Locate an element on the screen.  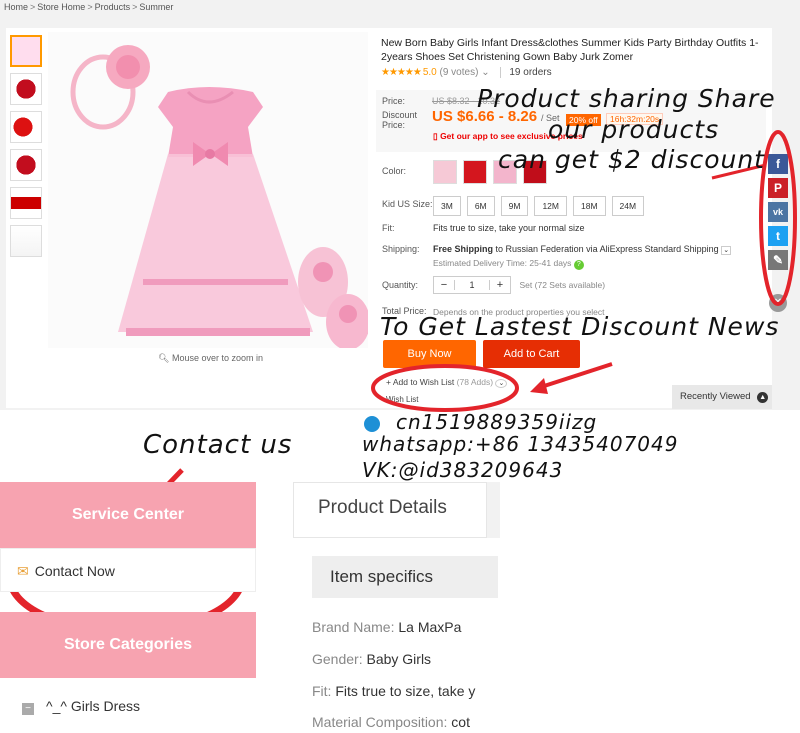
contact-us-heading: Contact us is located at coordinates (218, 445).